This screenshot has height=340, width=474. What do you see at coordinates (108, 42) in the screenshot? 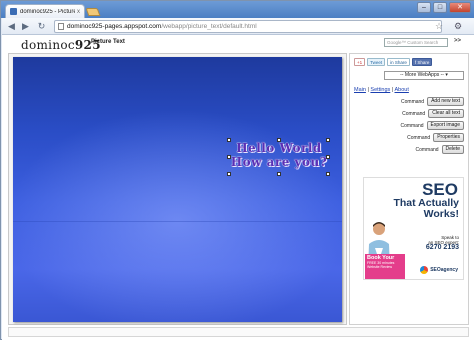
I see `page-title: Picture Text` at bounding box center [108, 42].